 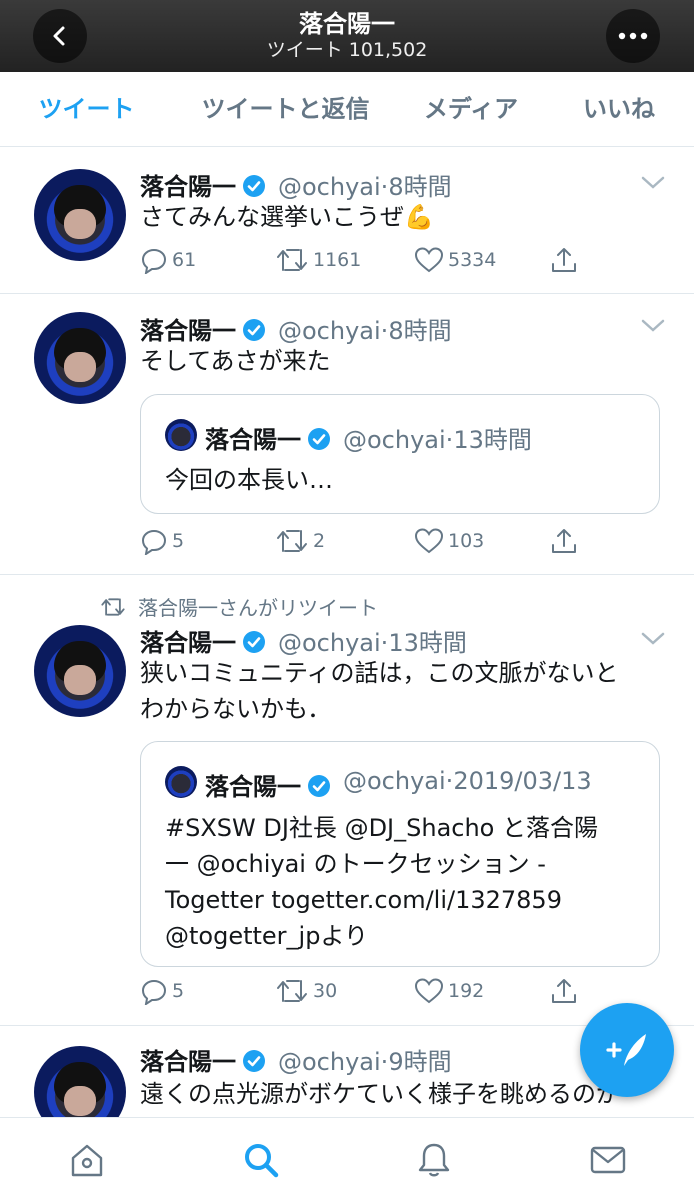 I want to click on profile-tabs: ツイート ツイートと返信 メディア いいね, so click(x=347, y=144).